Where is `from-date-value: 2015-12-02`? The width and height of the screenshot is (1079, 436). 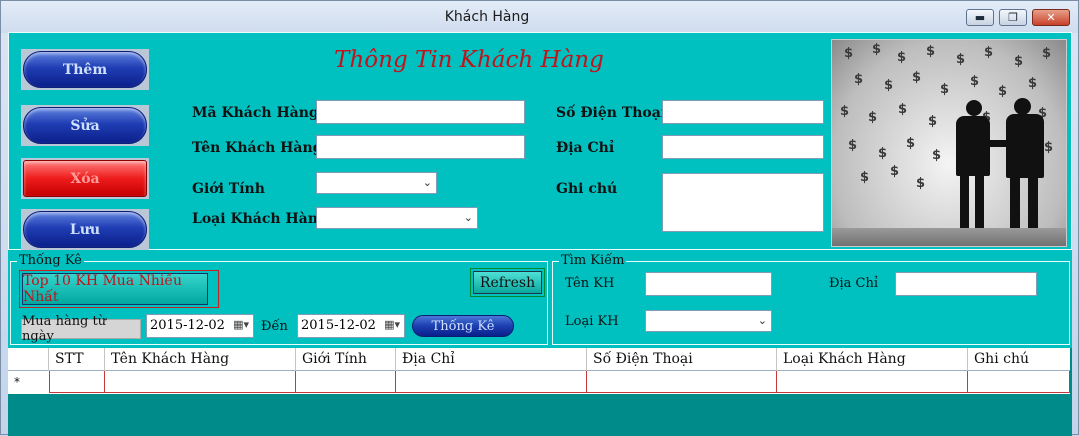 from-date-value: 2015-12-02 is located at coordinates (187, 325).